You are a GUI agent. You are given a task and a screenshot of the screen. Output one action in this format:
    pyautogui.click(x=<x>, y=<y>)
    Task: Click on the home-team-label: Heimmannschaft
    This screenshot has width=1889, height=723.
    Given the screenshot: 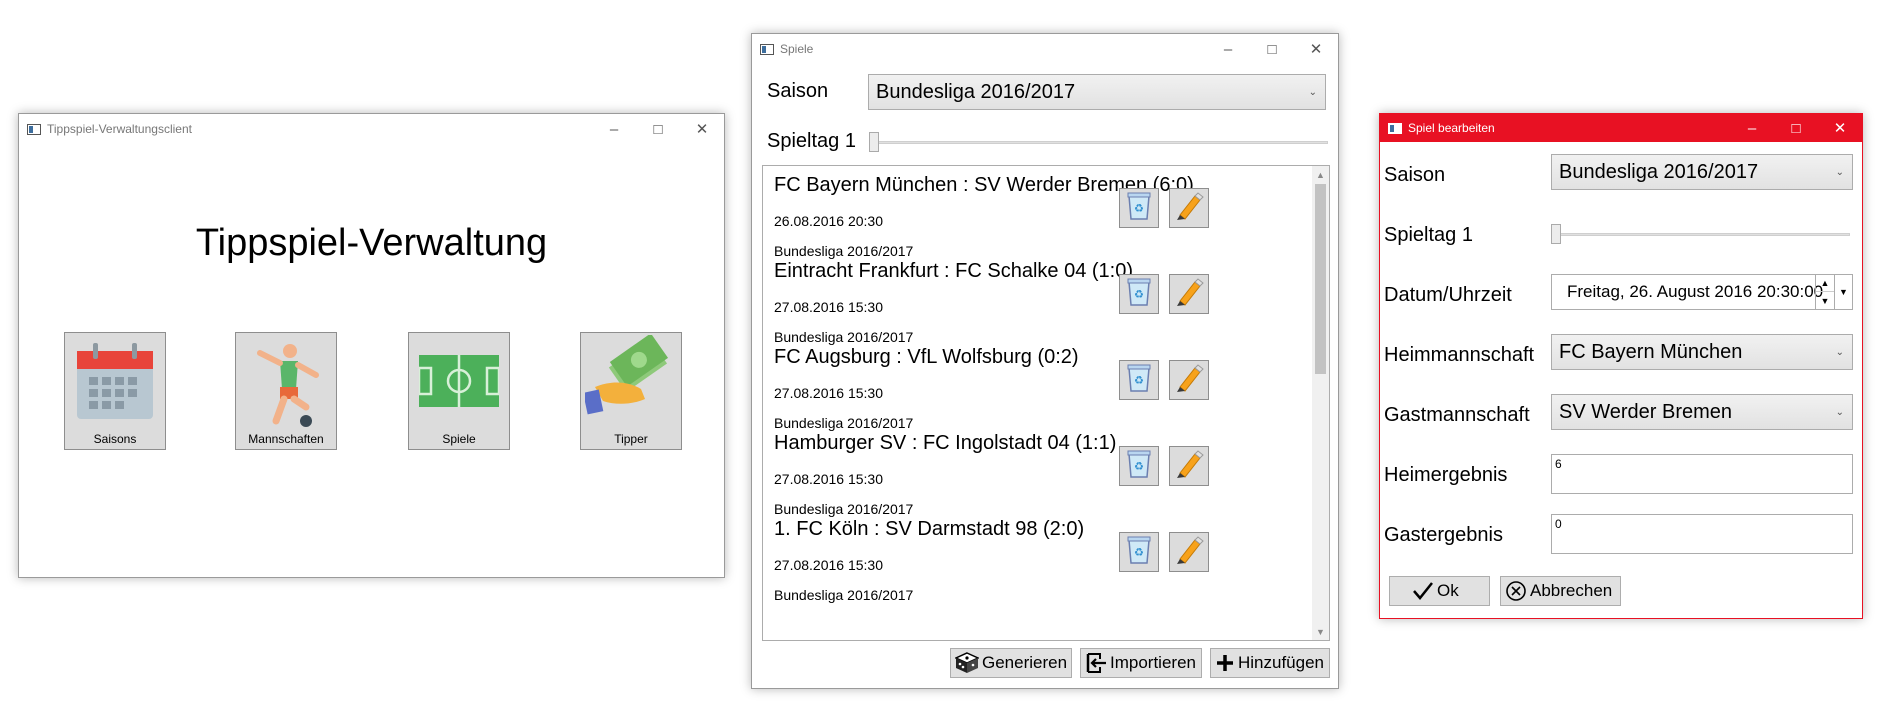 What is the action you would take?
    pyautogui.click(x=1459, y=355)
    